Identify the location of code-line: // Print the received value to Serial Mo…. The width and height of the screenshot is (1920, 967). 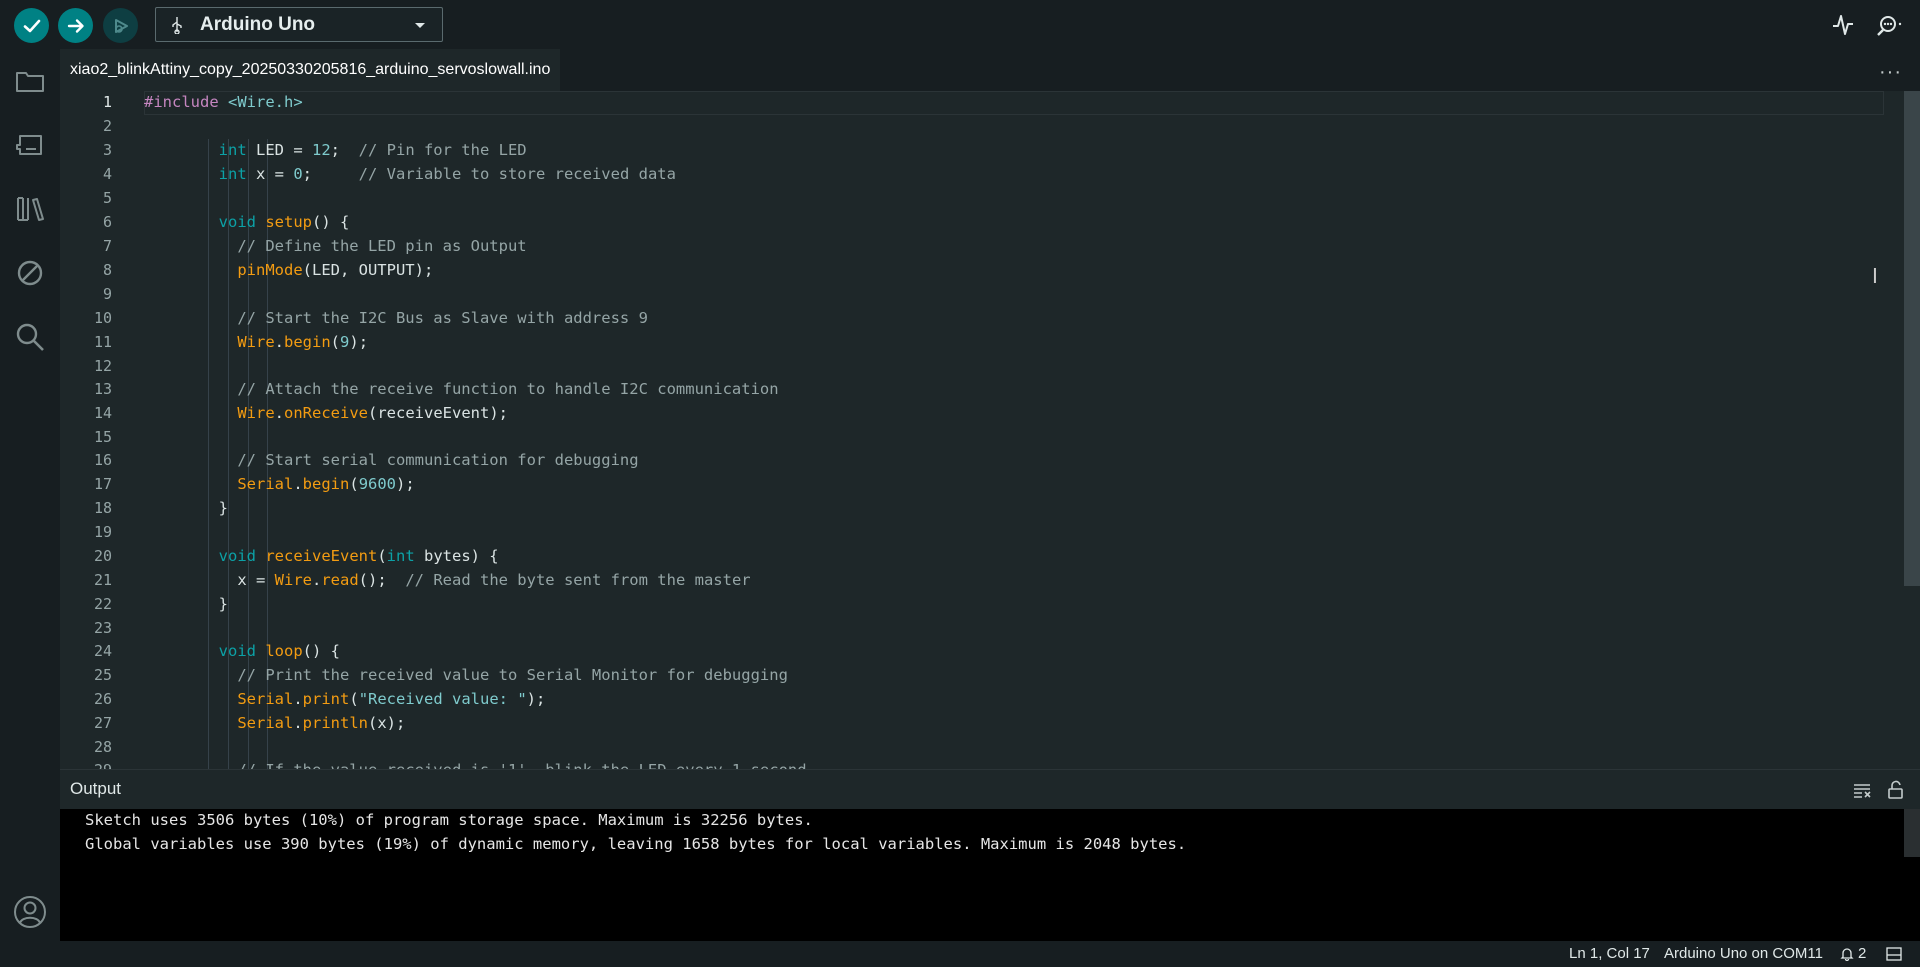
(512, 675).